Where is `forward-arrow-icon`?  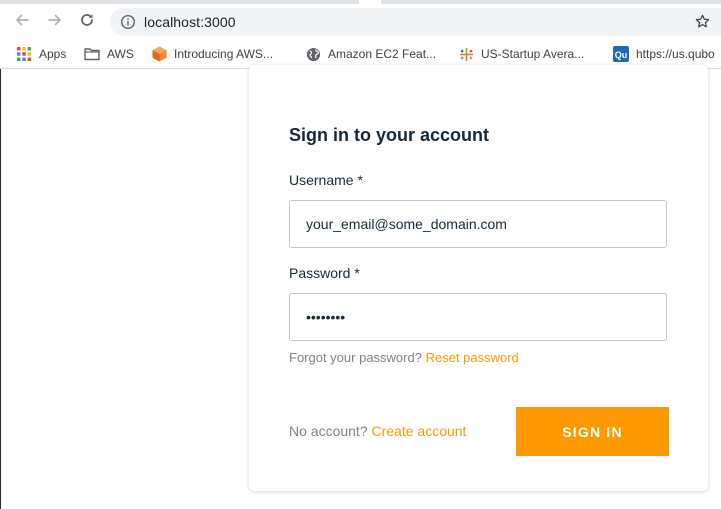 forward-arrow-icon is located at coordinates (54, 20).